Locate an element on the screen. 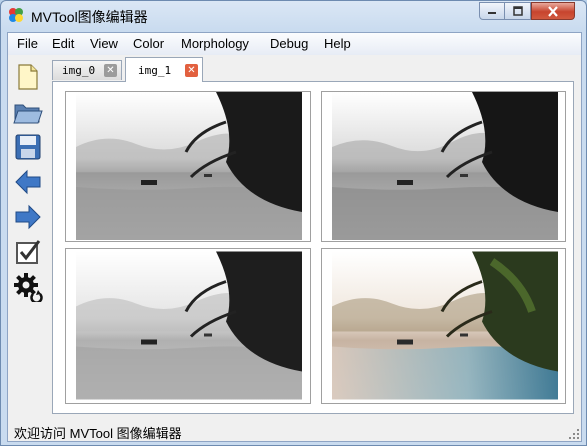 This screenshot has height=446, width=587. tab-img-1: img_1 ✕ is located at coordinates (164, 69).